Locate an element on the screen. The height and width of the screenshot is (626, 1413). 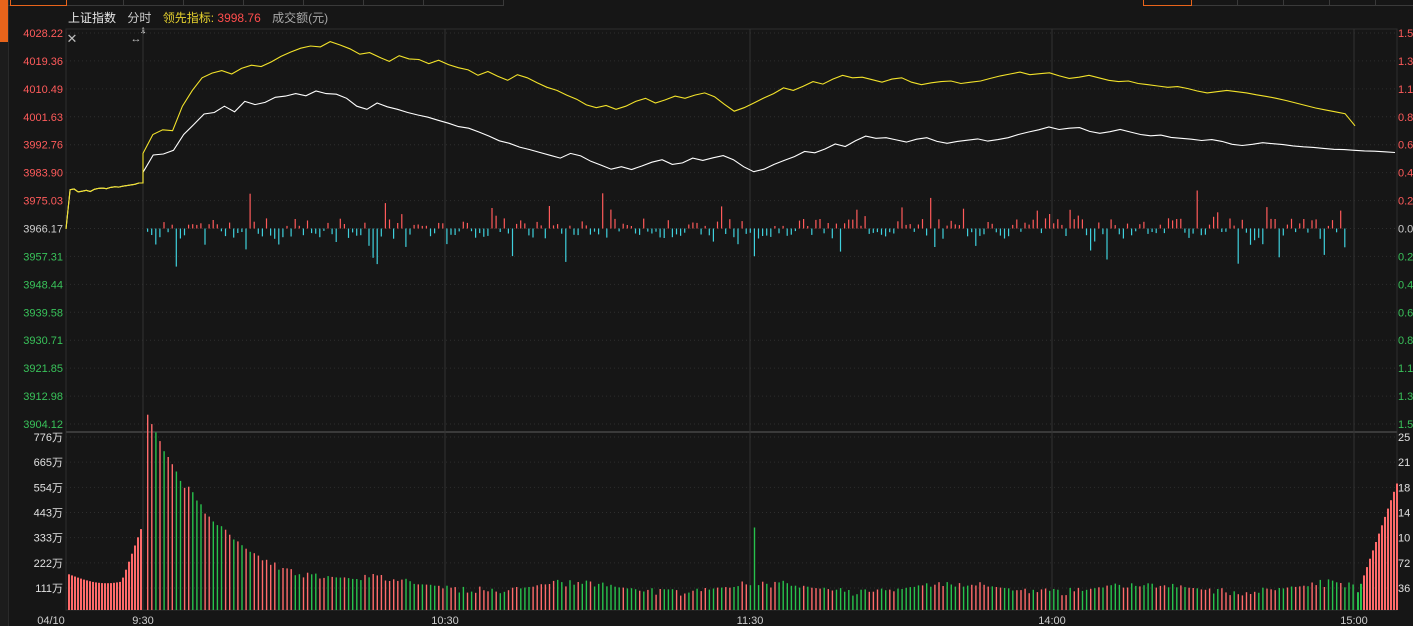
time-axis: 04/10 9:30 10:30 11:30 14:00 15:00 is located at coordinates (702, 620).